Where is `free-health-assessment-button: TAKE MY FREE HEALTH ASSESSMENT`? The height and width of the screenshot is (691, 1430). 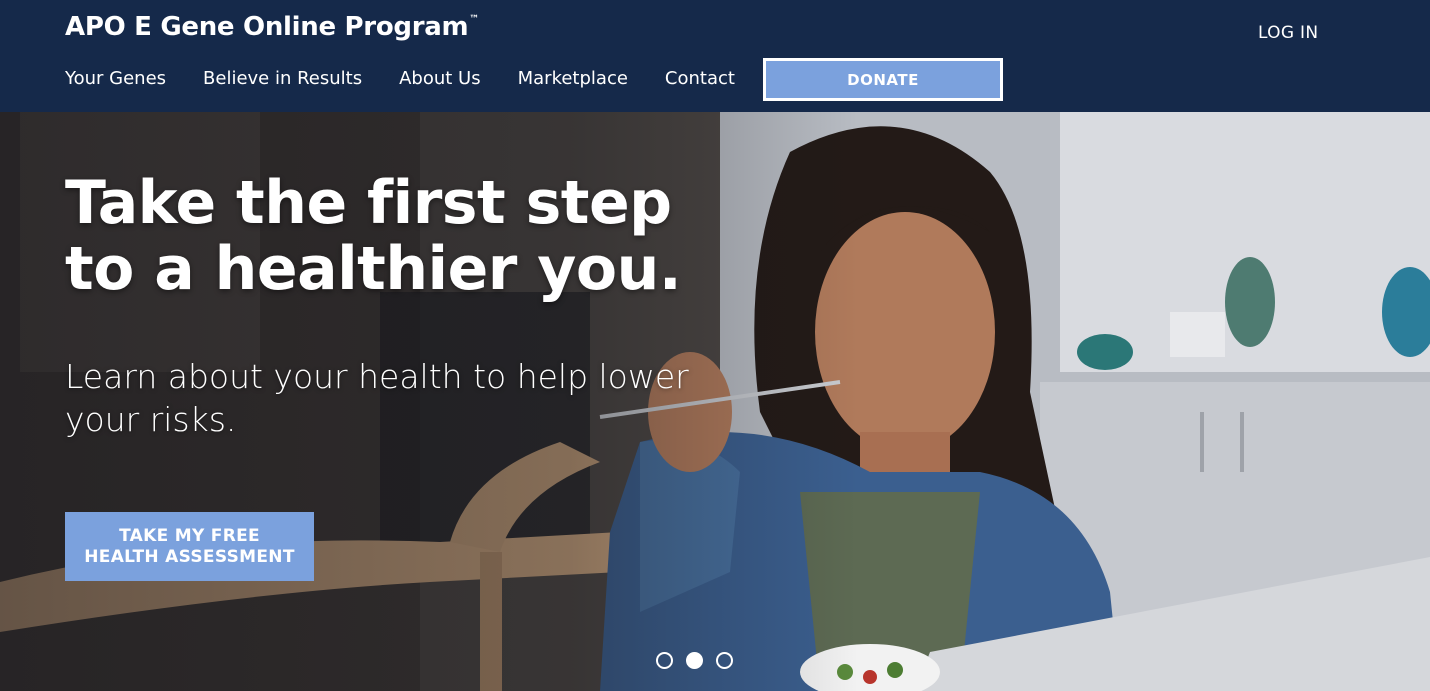 free-health-assessment-button: TAKE MY FREE HEALTH ASSESSMENT is located at coordinates (189, 546).